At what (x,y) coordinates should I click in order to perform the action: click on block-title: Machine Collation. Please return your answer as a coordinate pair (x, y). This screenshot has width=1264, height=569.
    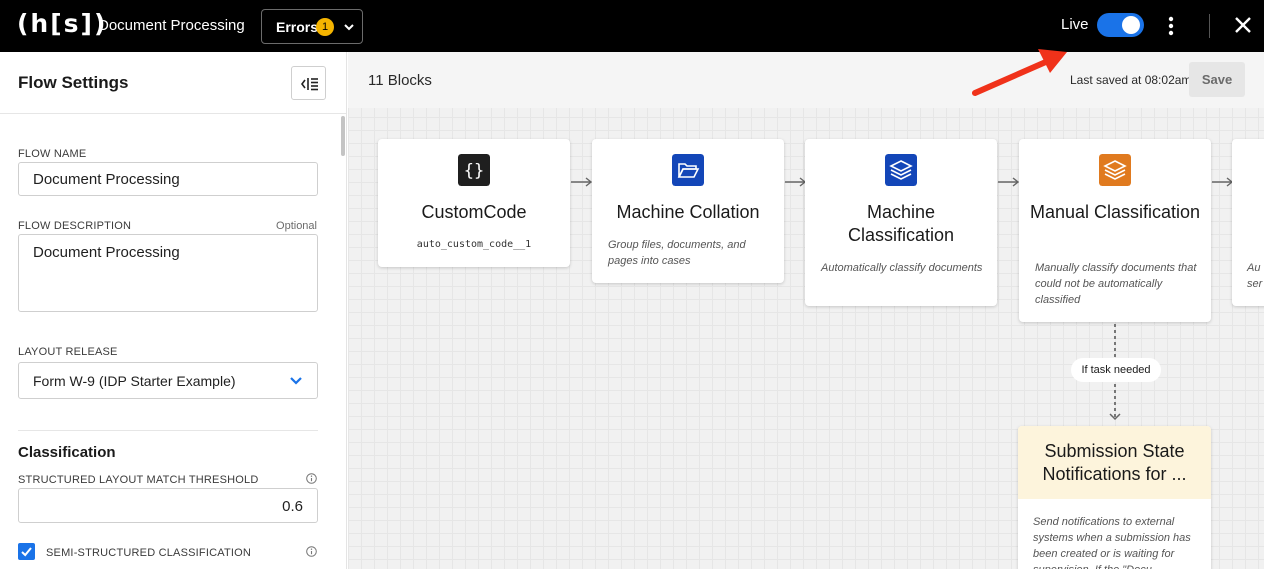
    Looking at the image, I should click on (688, 212).